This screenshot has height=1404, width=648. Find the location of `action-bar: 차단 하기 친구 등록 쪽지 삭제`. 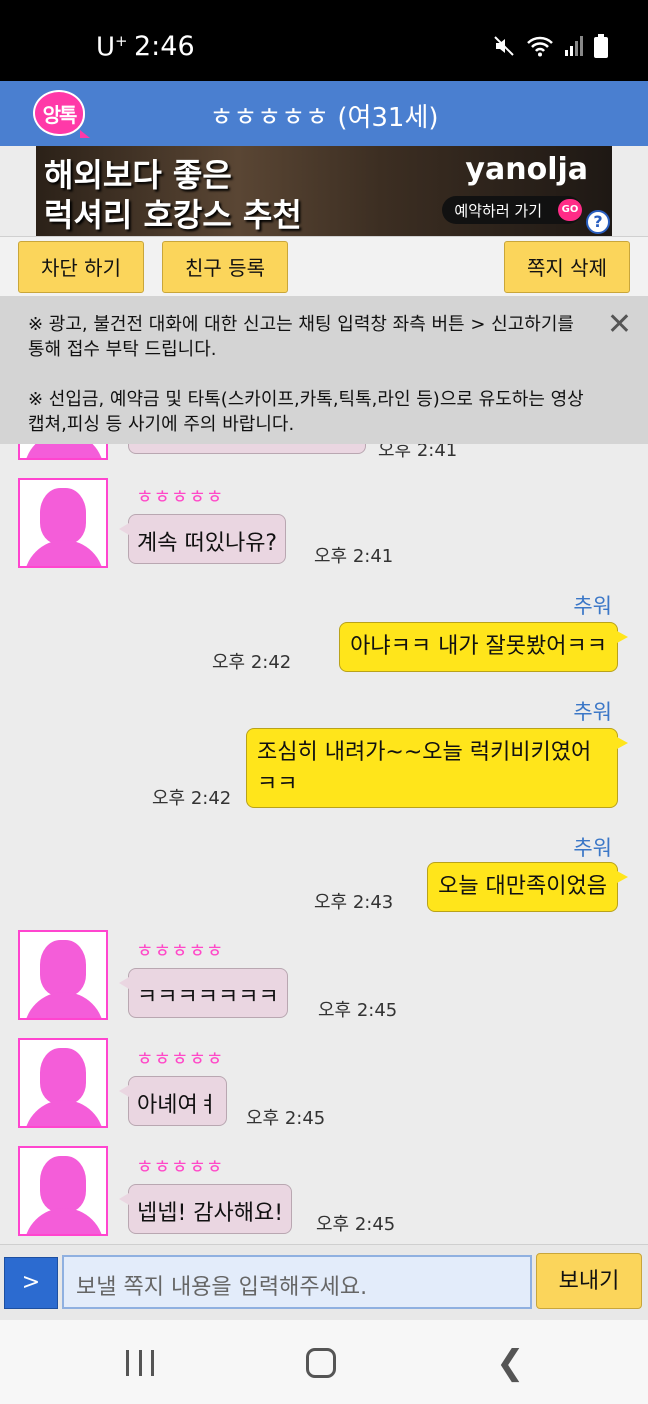

action-bar: 차단 하기 친구 등록 쪽지 삭제 is located at coordinates (324, 266).